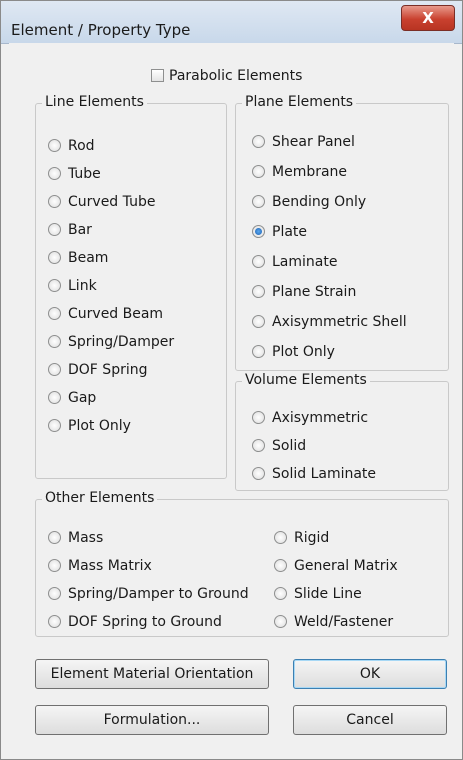 The image size is (463, 760). I want to click on radio-line-plot-only: Plot Only, so click(89, 426).